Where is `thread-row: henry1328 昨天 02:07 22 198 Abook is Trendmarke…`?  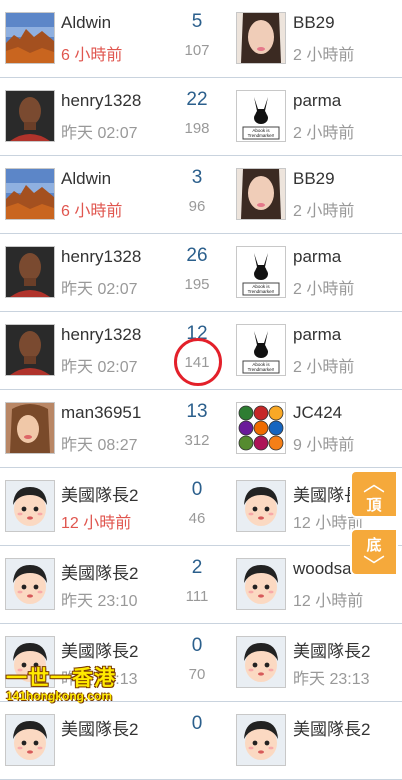
thread-row: henry1328 昨天 02:07 22 198 Abook is Trendmarke… is located at coordinates (201, 117).